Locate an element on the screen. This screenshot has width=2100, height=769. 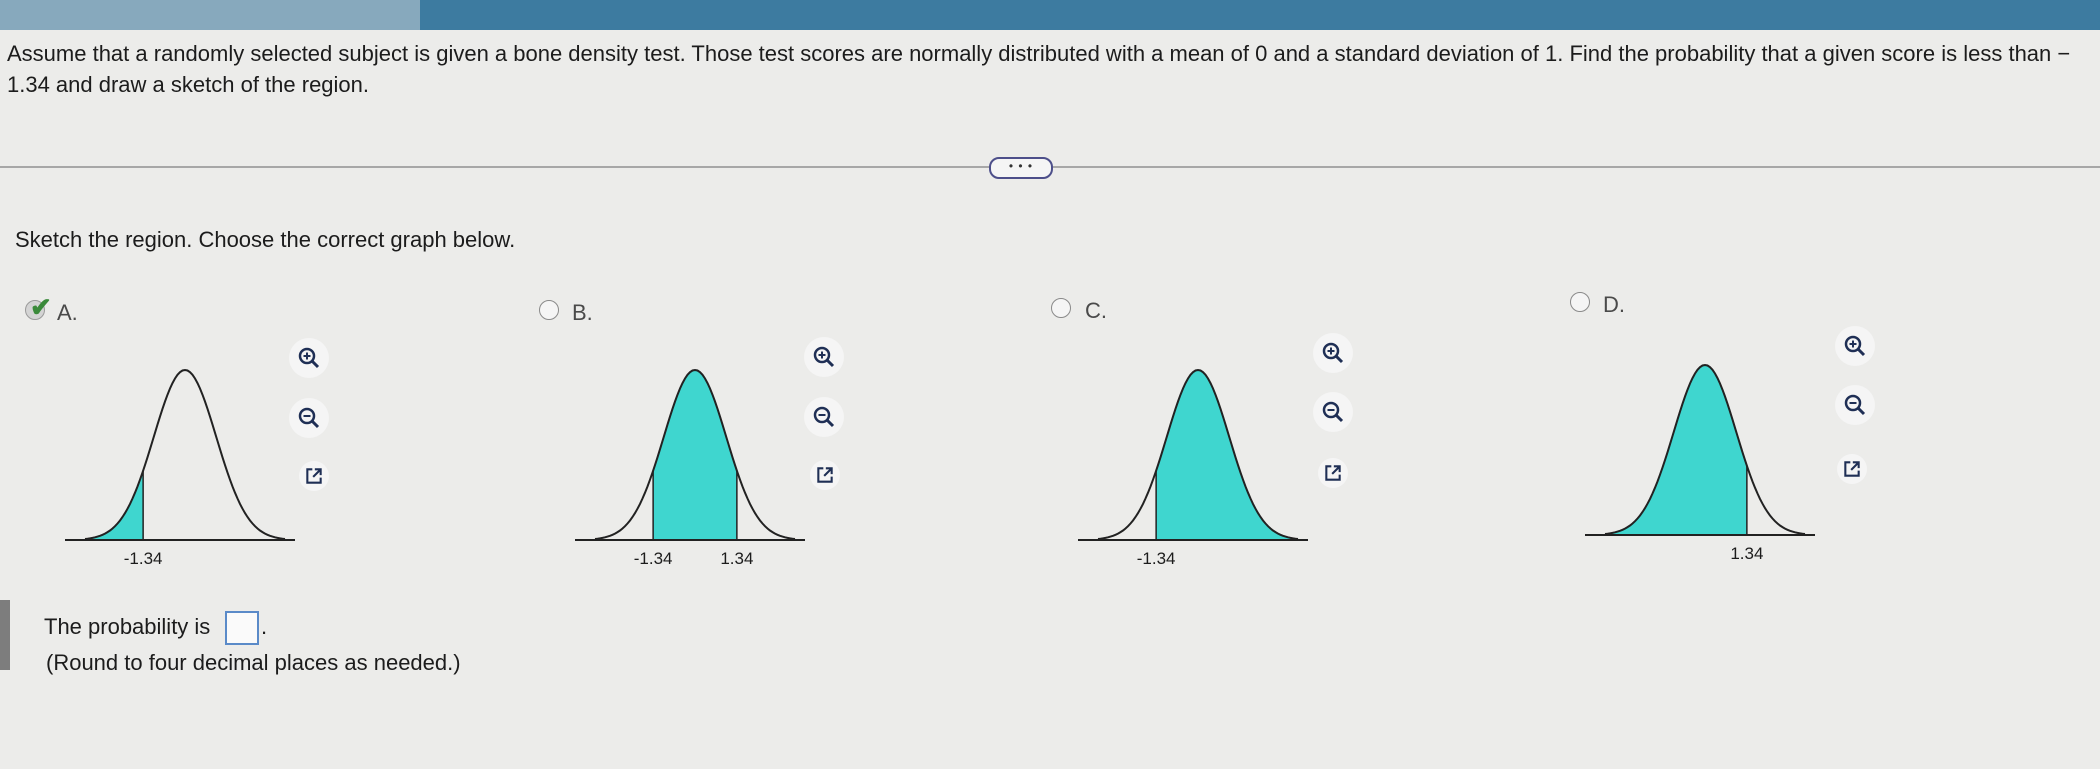
option-b-graph: -1.34 1.34 is located at coordinates (692, 457).